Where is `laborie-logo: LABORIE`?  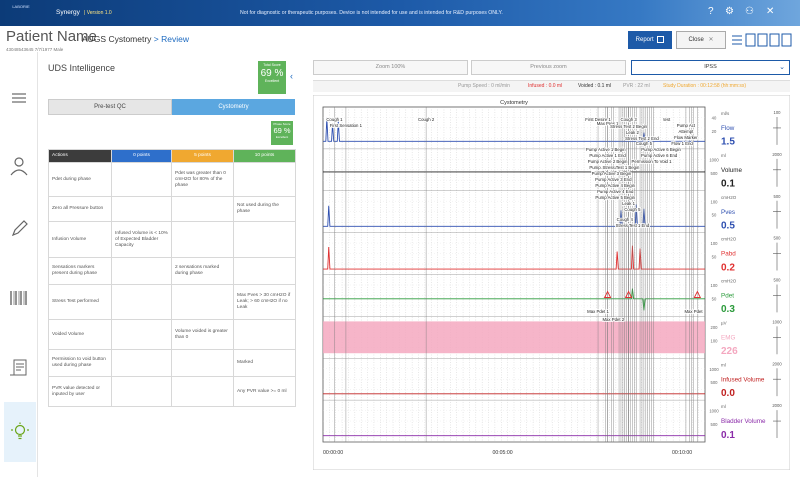
laborie-logo: LABORIE is located at coordinates (21, 6).